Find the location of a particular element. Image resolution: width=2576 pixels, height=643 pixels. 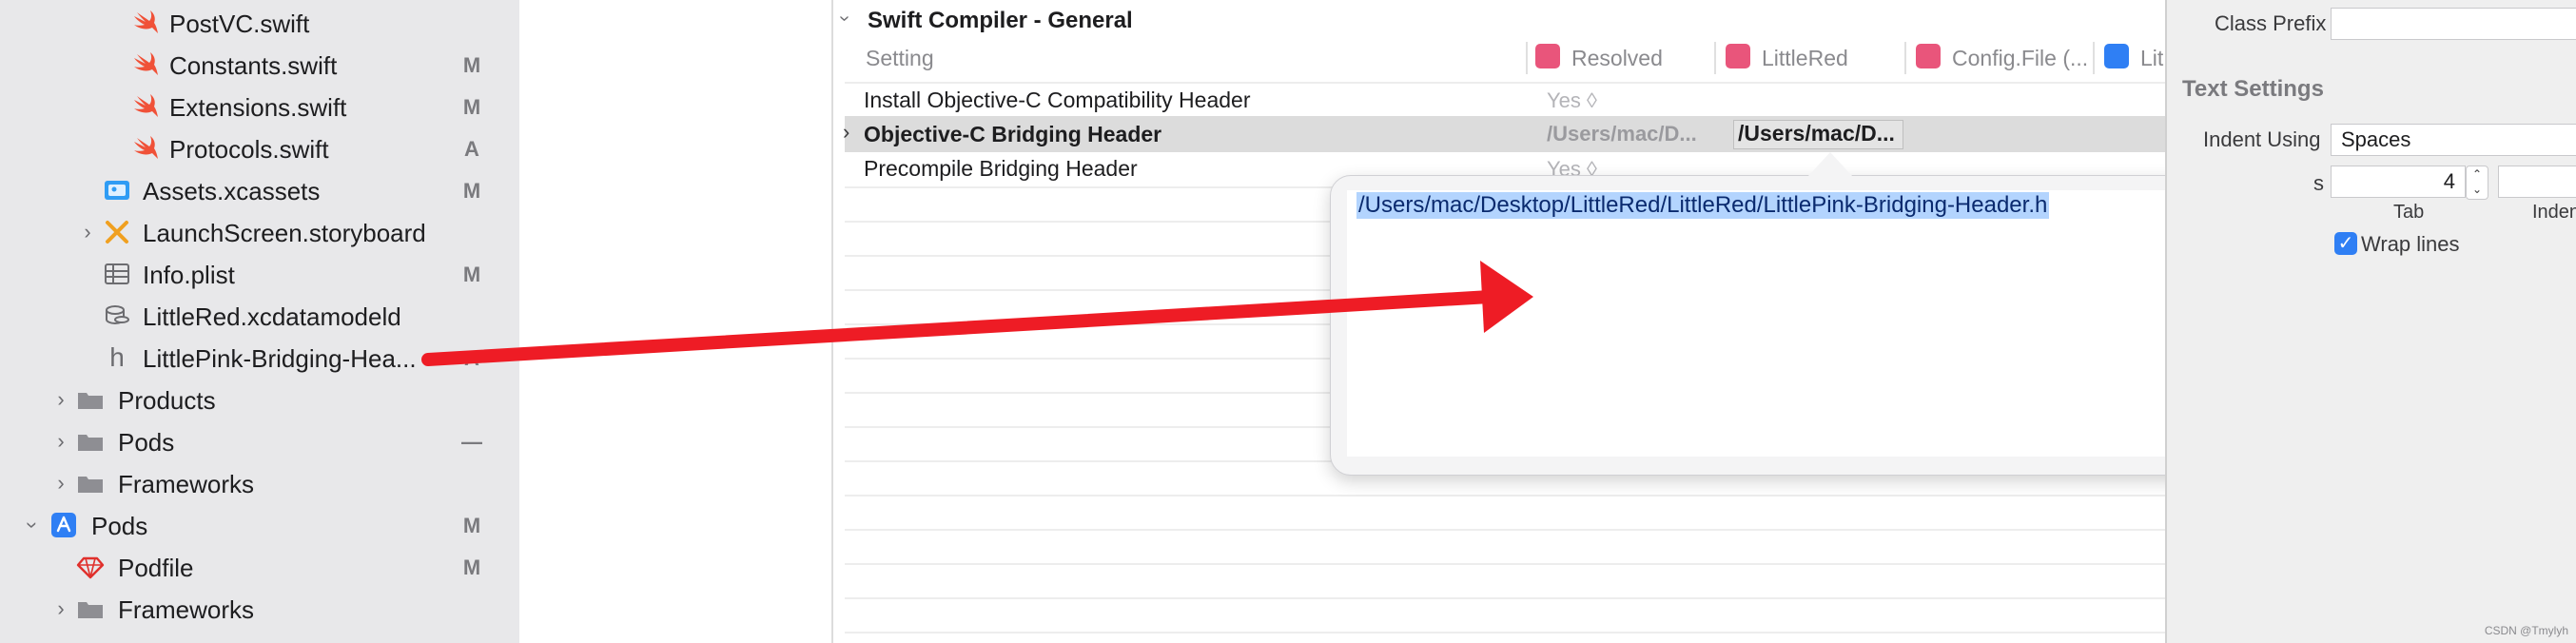

annotation-arrow is located at coordinates (977, 313).